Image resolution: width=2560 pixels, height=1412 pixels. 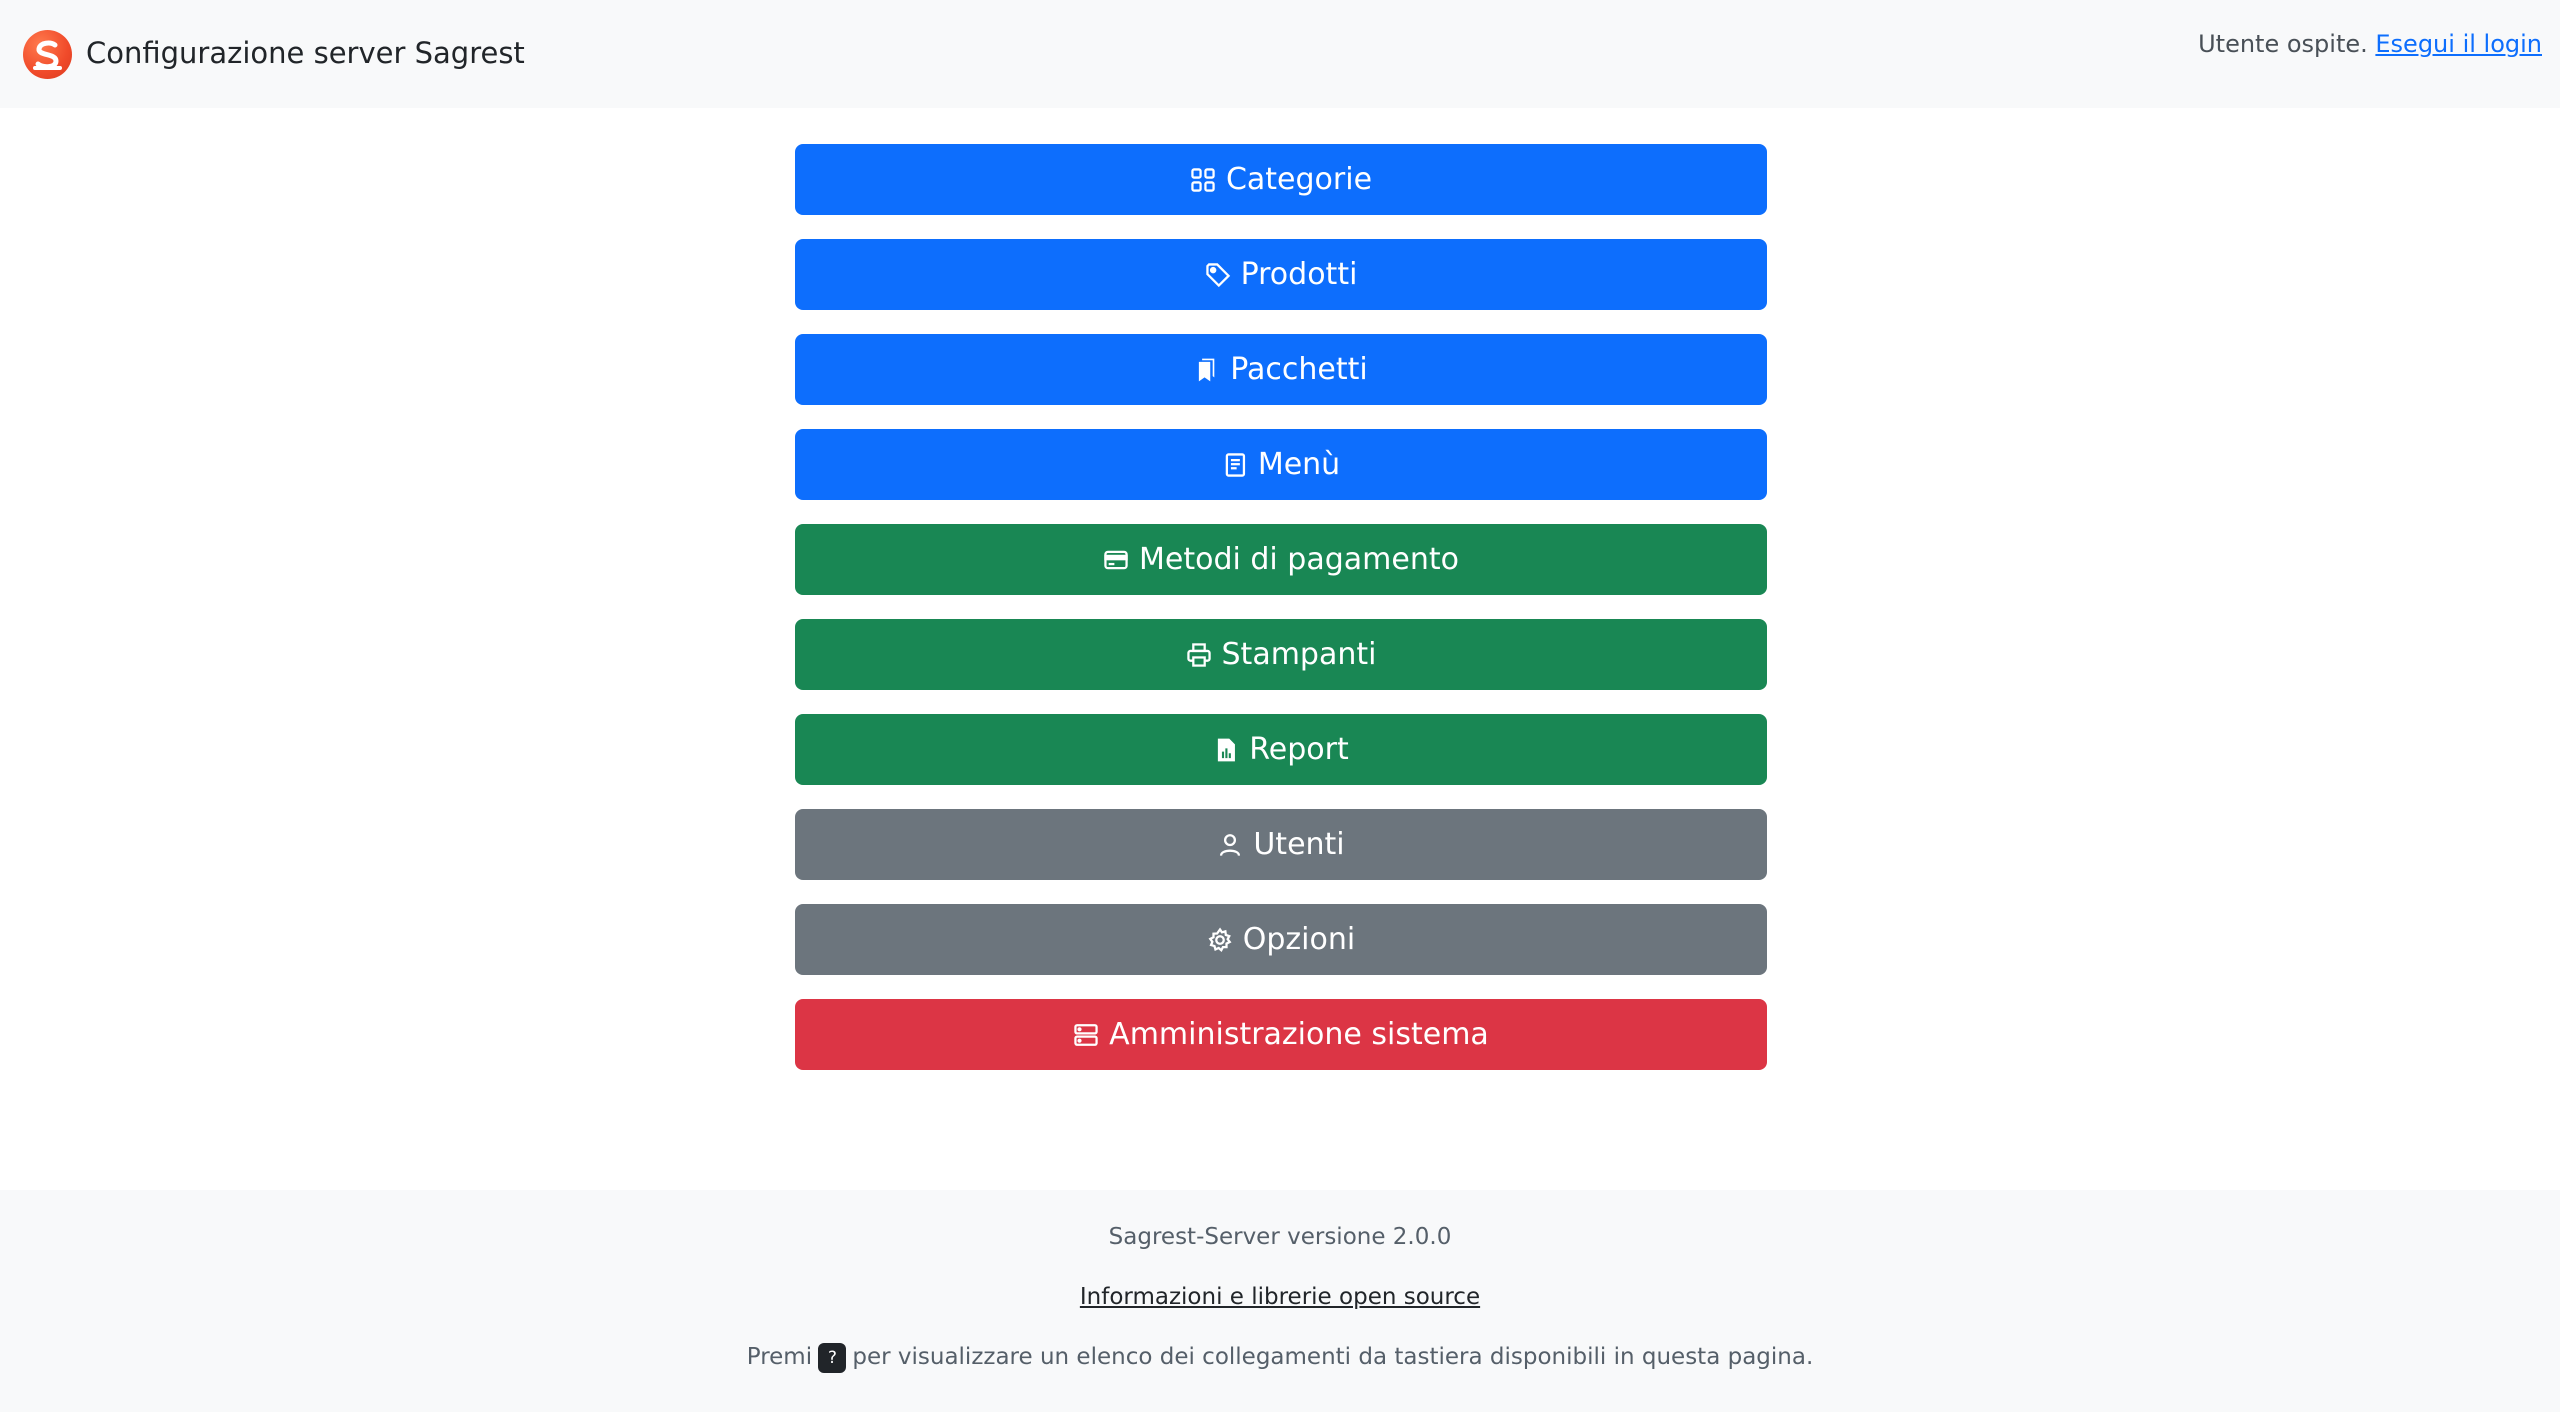 I want to click on sagrest-logo-icon, so click(x=47, y=54).